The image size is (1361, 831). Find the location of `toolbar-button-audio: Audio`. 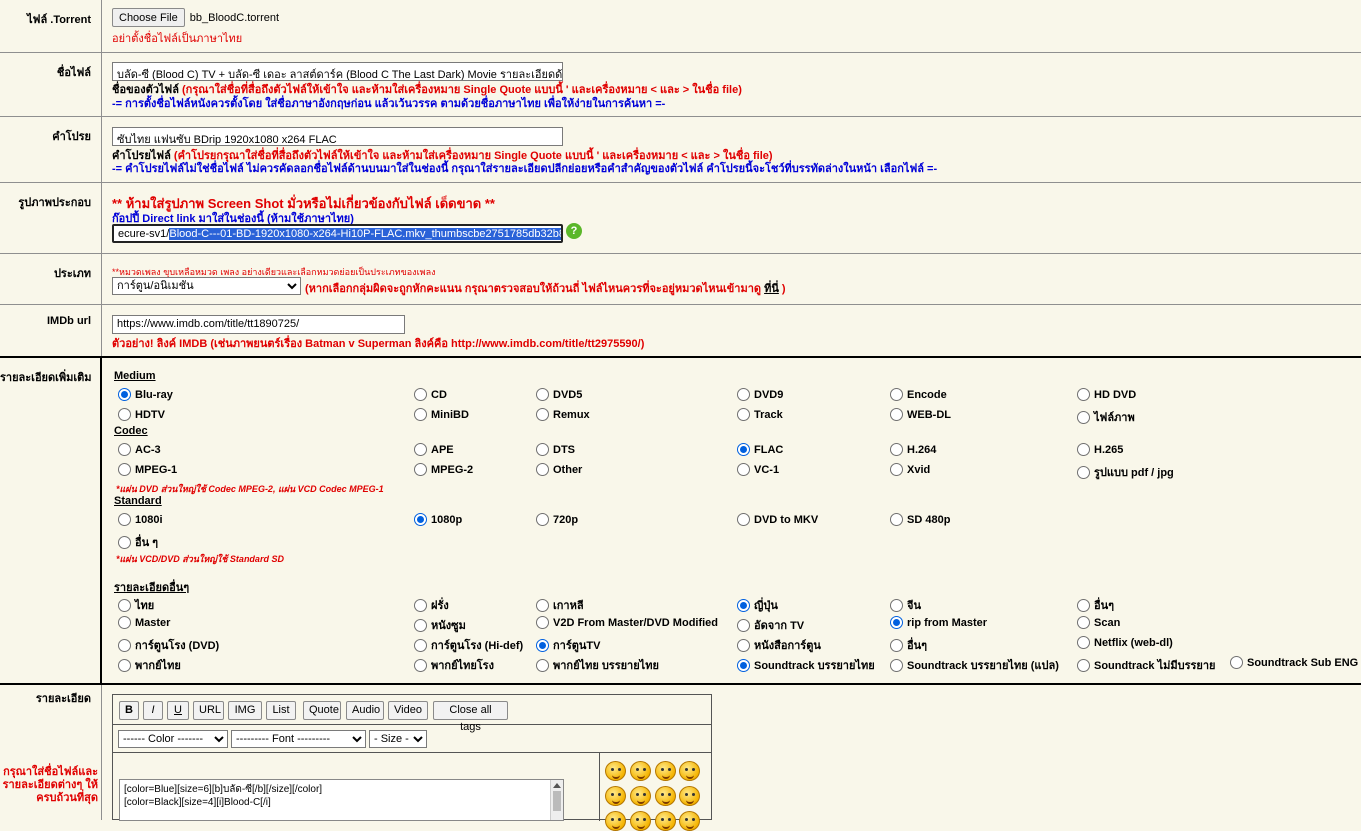

toolbar-button-audio: Audio is located at coordinates (365, 710).